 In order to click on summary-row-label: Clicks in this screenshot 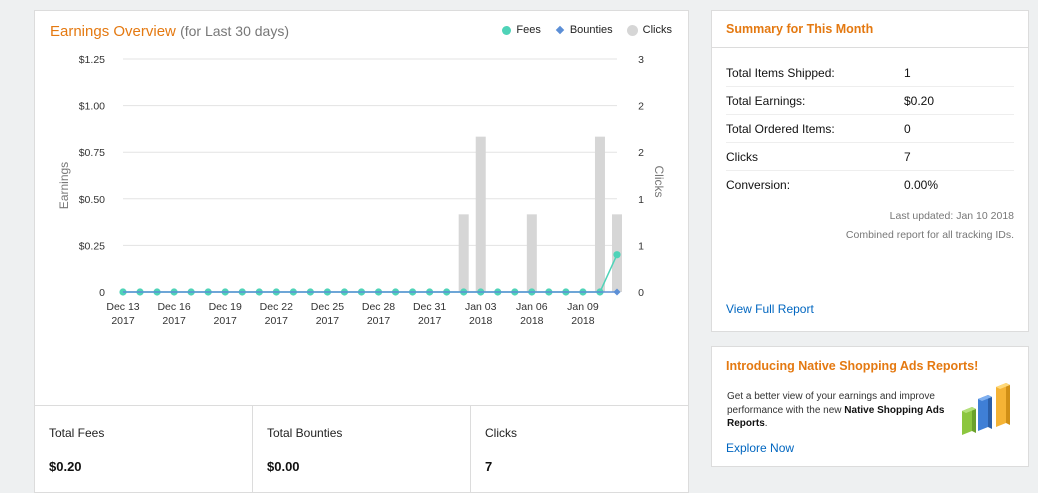, I will do `click(742, 156)`.